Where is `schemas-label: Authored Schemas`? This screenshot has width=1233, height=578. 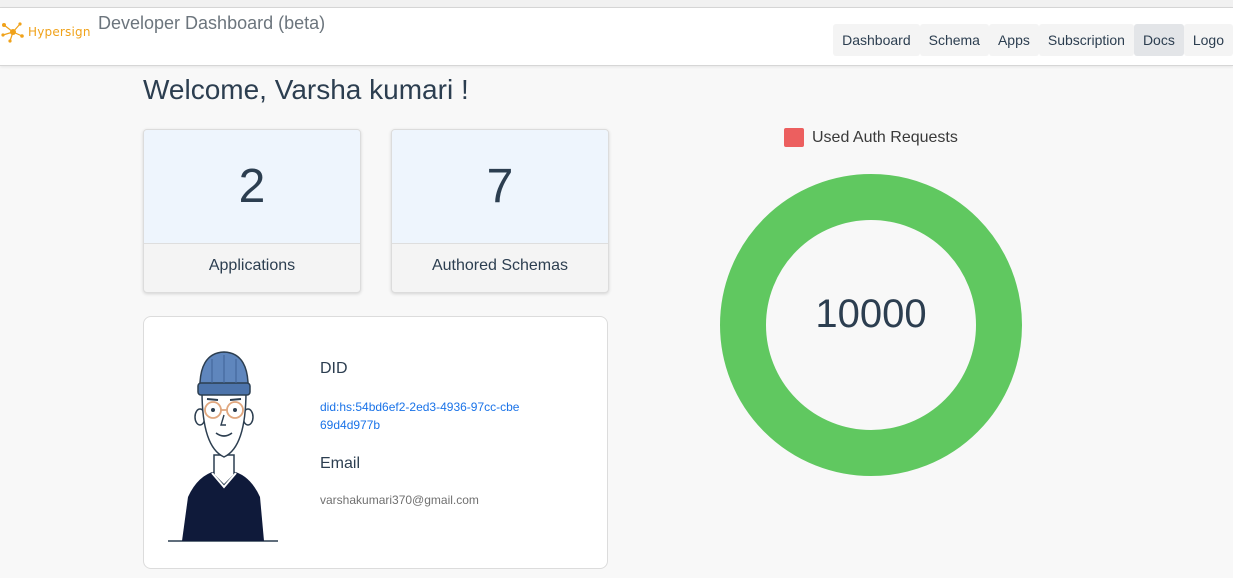
schemas-label: Authored Schemas is located at coordinates (500, 265).